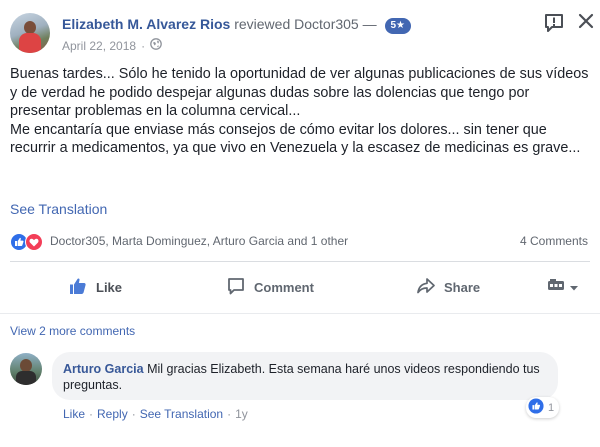 The width and height of the screenshot is (600, 447). I want to click on see-translation-link: See Translation, so click(58, 209).